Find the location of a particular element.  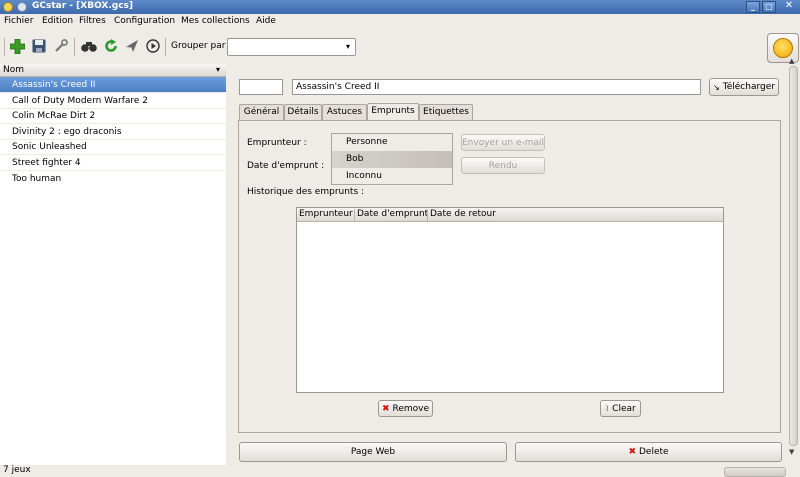

column-name-header: Nom is located at coordinates (14, 70).